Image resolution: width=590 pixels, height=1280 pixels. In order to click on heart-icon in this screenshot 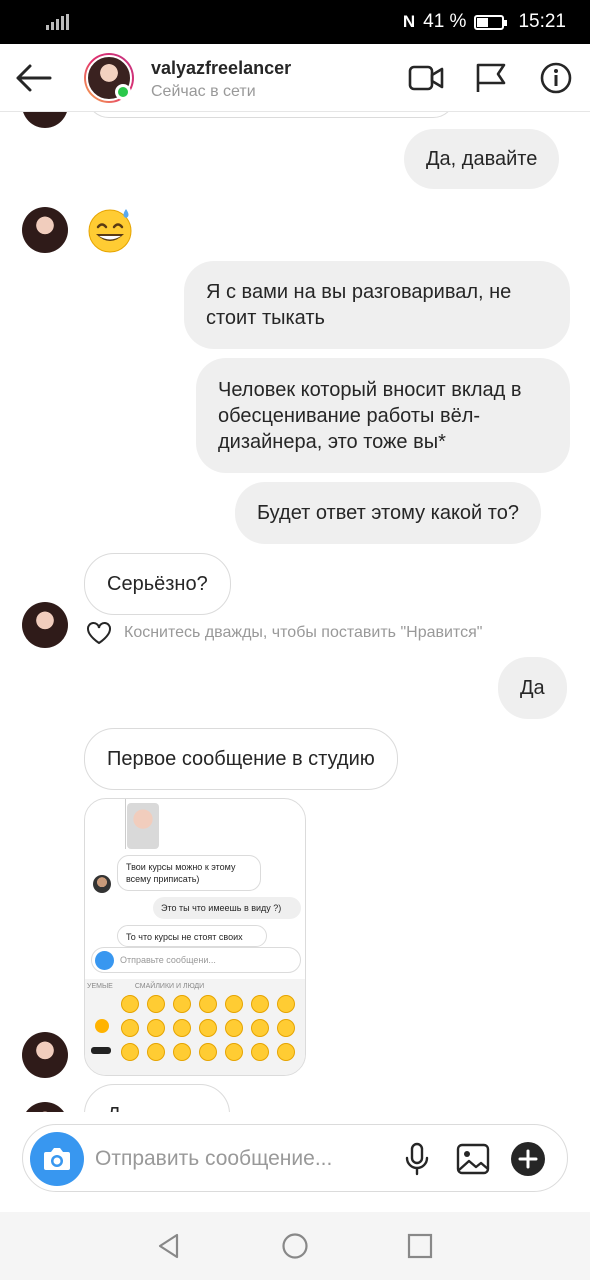, I will do `click(99, 633)`.